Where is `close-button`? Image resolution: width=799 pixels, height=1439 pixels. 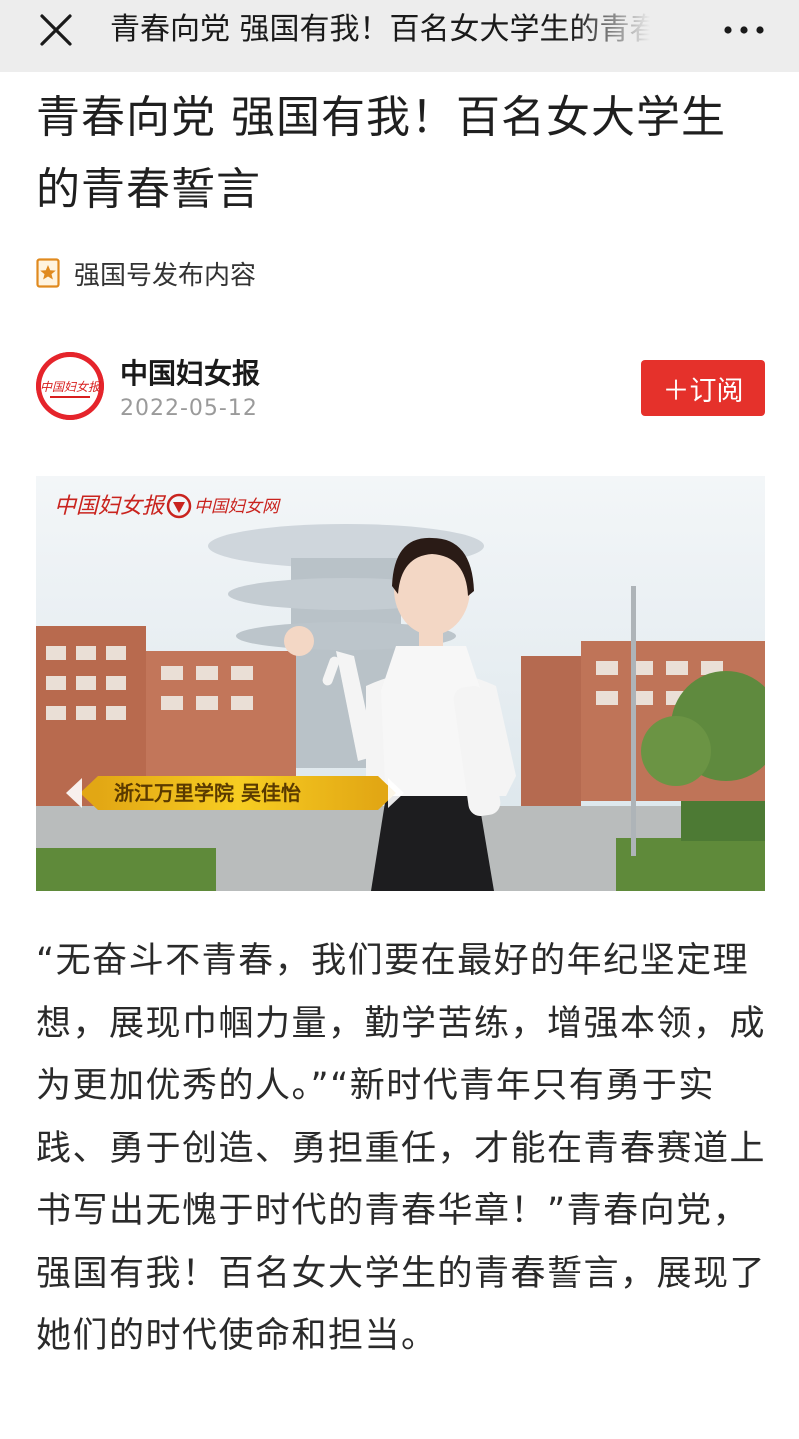 close-button is located at coordinates (56, 32).